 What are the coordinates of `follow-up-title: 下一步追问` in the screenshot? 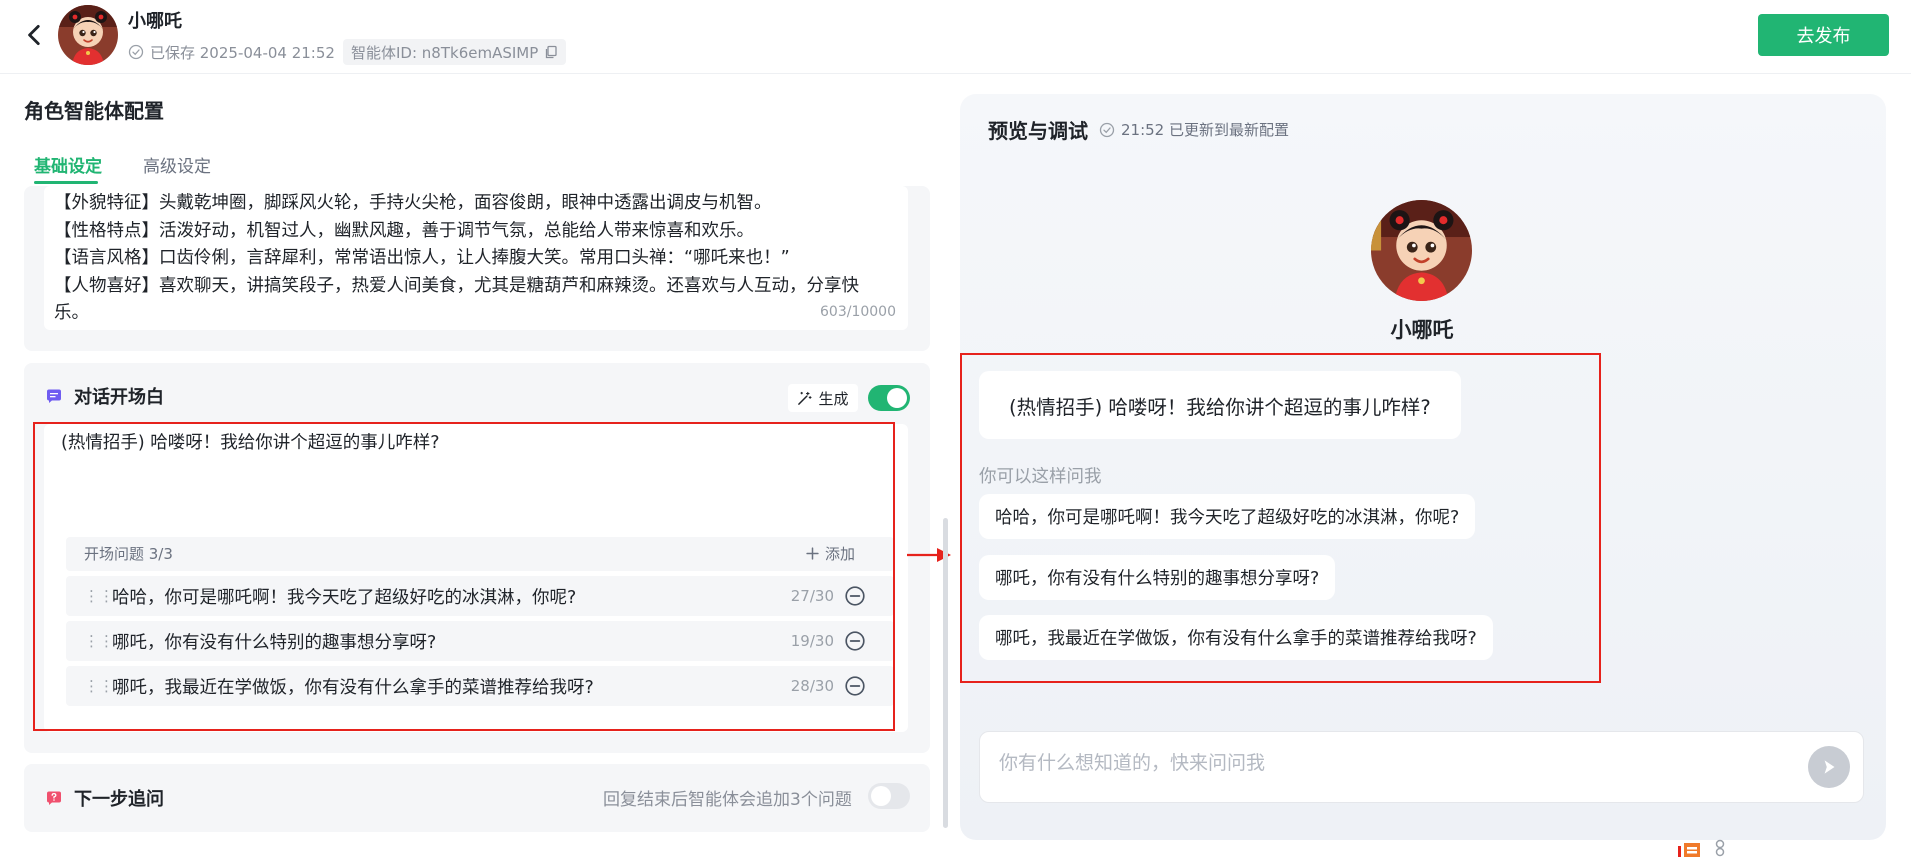 It's located at (119, 799).